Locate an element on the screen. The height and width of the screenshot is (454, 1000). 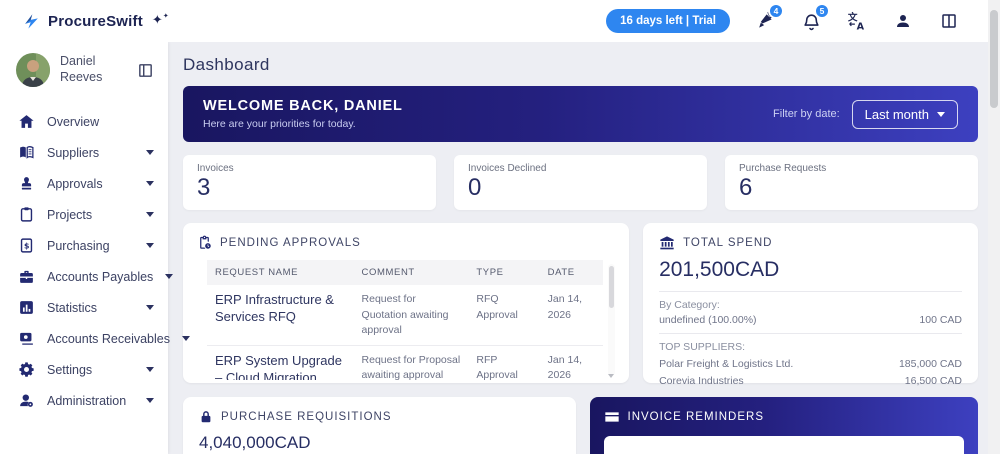
notifications-button: 5 is located at coordinates (815, 17).